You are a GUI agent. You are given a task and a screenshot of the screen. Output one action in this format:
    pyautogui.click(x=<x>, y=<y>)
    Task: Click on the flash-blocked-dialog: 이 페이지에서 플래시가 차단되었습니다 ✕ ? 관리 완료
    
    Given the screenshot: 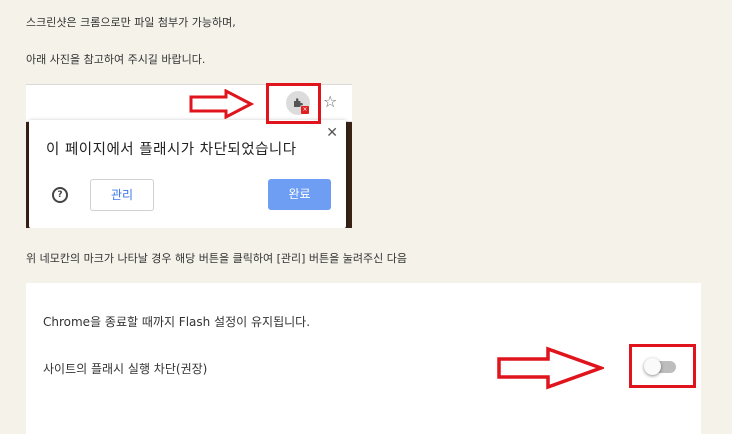 What is the action you would take?
    pyautogui.click(x=187, y=174)
    